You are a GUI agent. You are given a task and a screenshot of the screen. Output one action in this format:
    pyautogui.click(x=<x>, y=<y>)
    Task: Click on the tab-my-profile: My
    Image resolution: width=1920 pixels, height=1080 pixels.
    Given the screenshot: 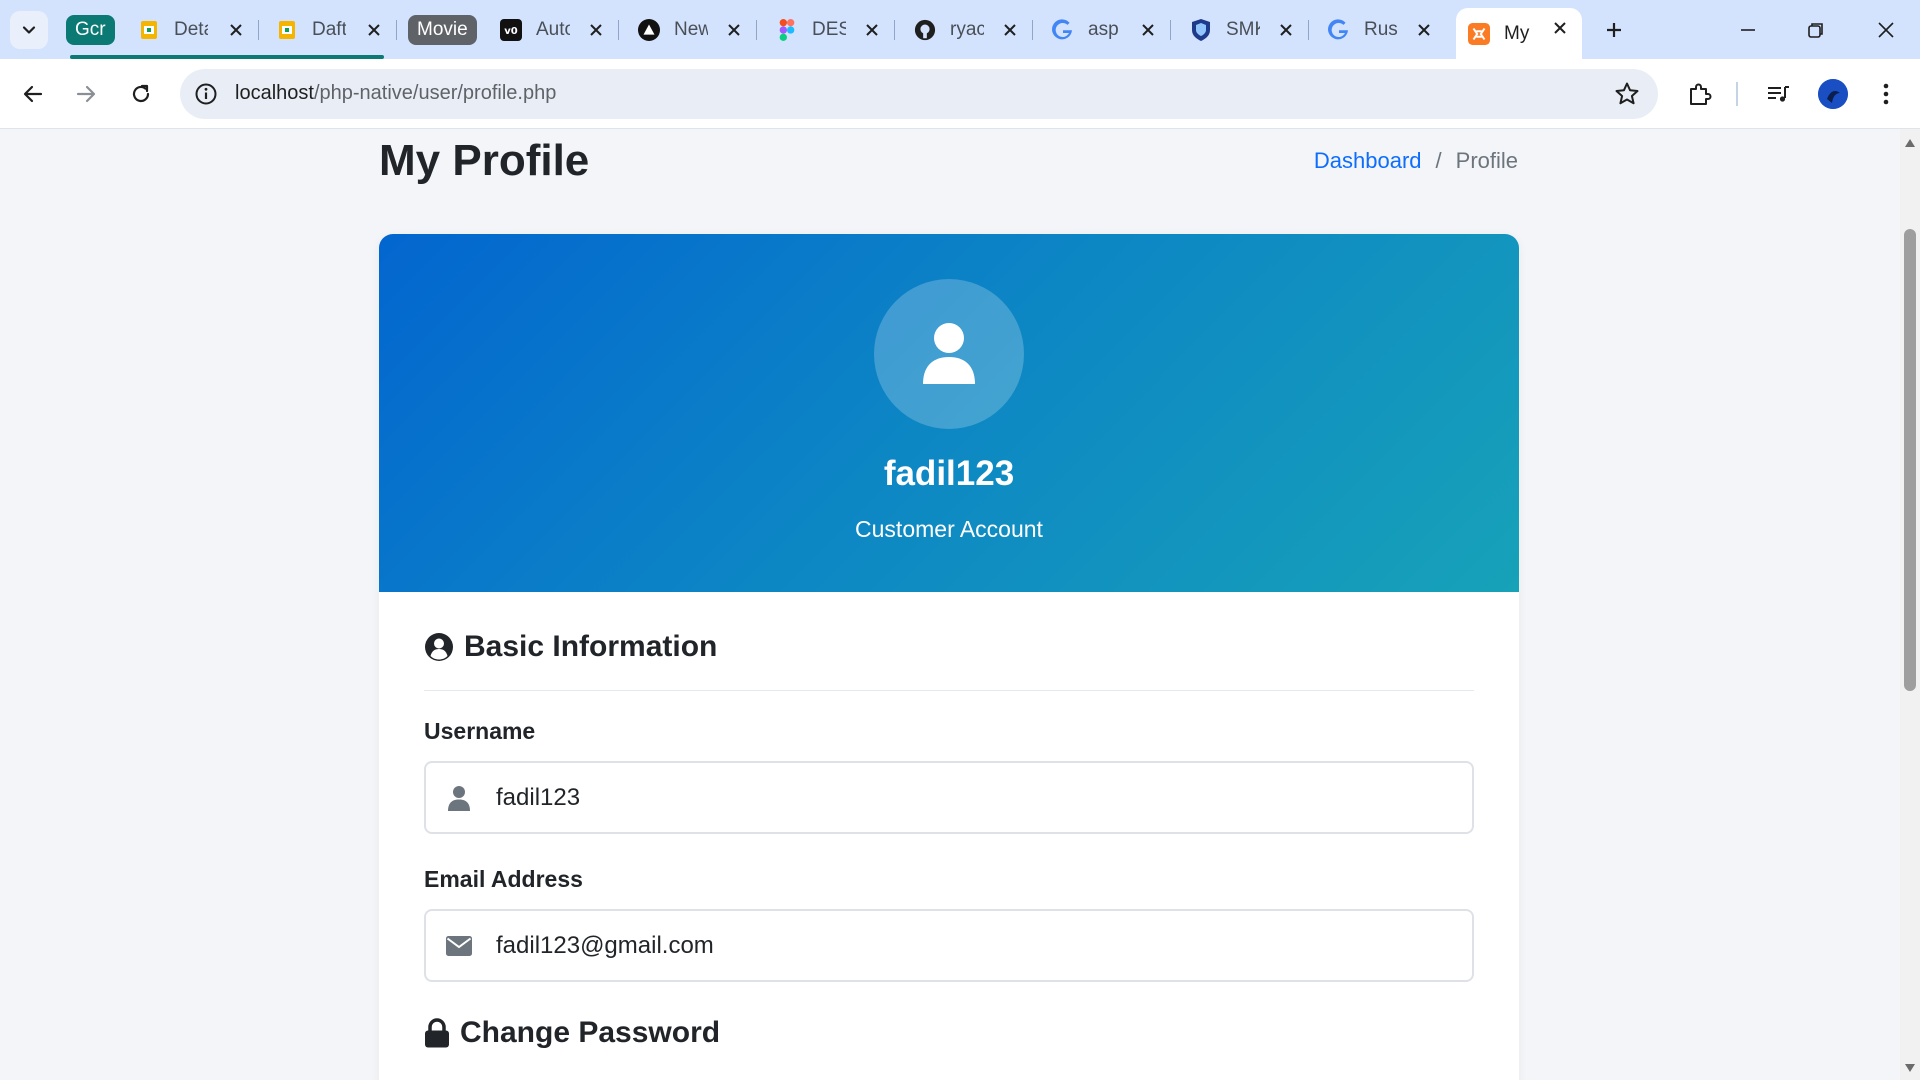 What is the action you would take?
    pyautogui.click(x=1519, y=33)
    